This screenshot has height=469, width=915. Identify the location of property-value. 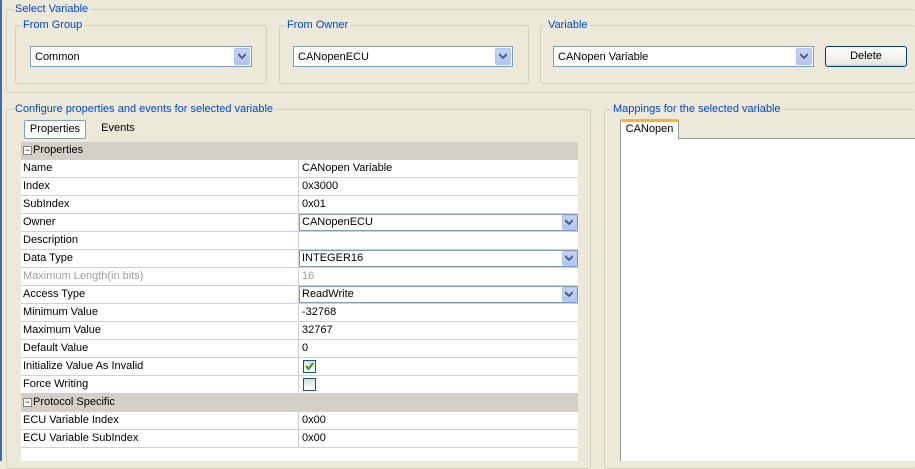
(438, 240).